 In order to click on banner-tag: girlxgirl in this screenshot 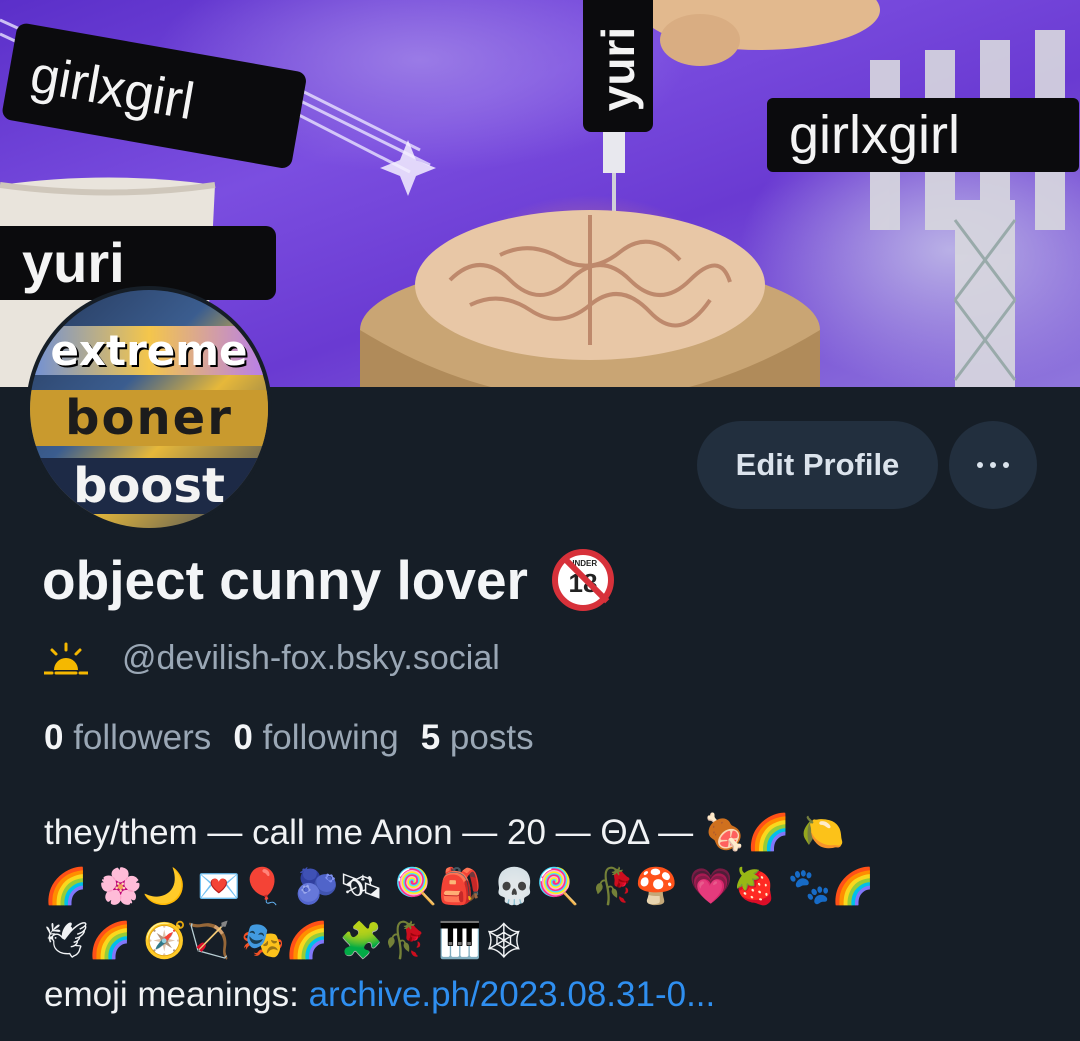, I will do `click(923, 135)`.